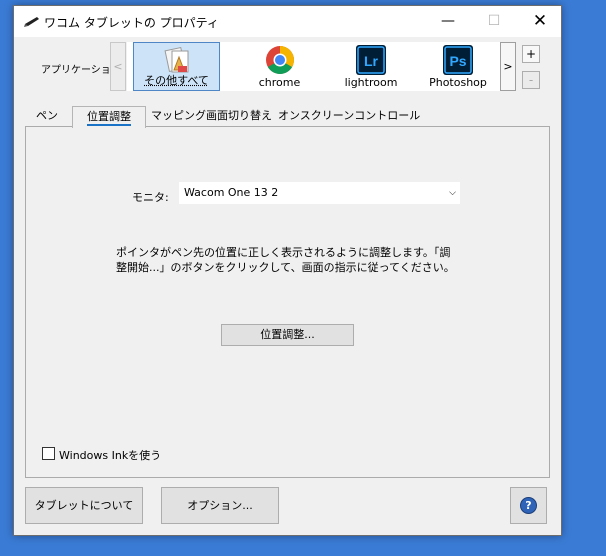 The height and width of the screenshot is (556, 606). Describe the element at coordinates (448, 21) in the screenshot. I see `minimize-button: —` at that location.